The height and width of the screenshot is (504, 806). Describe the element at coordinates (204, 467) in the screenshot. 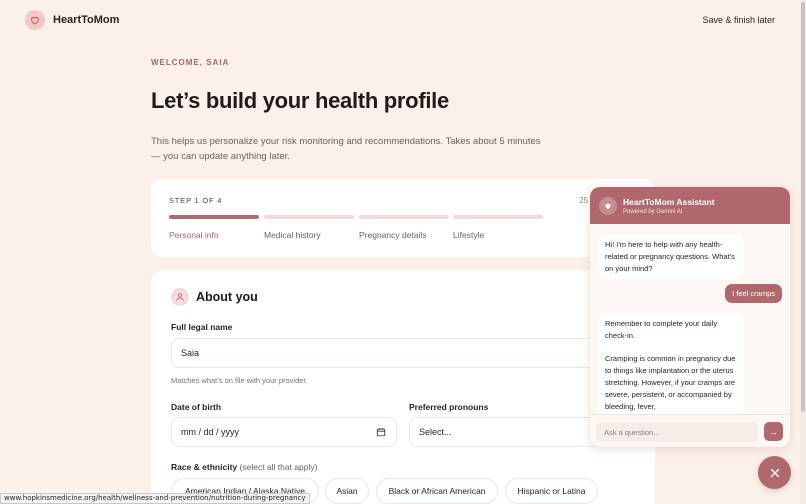

I see `race-label-text: Race & ethnicity` at that location.